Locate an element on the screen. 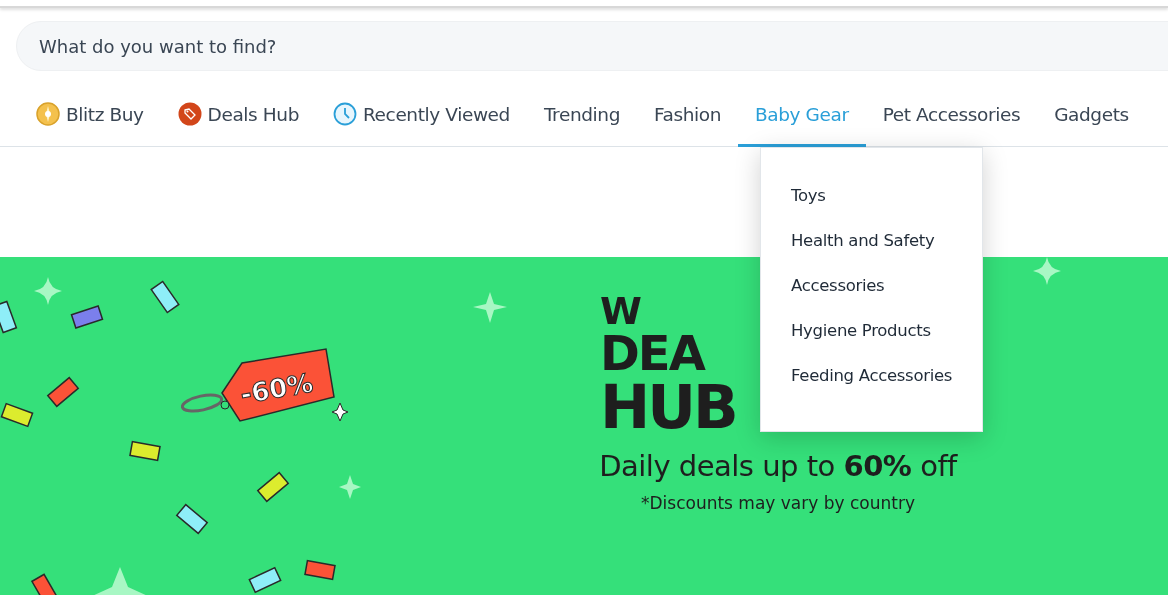  category-tab: Recently Viewed is located at coordinates (421, 115).